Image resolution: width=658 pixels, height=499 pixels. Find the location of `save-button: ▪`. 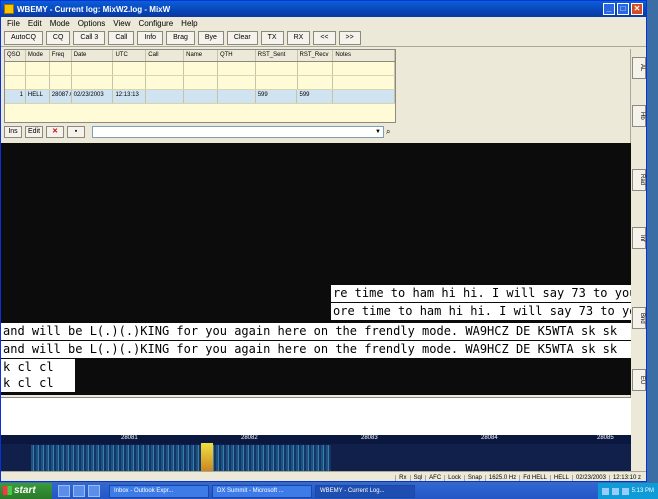

save-button: ▪ is located at coordinates (76, 132).